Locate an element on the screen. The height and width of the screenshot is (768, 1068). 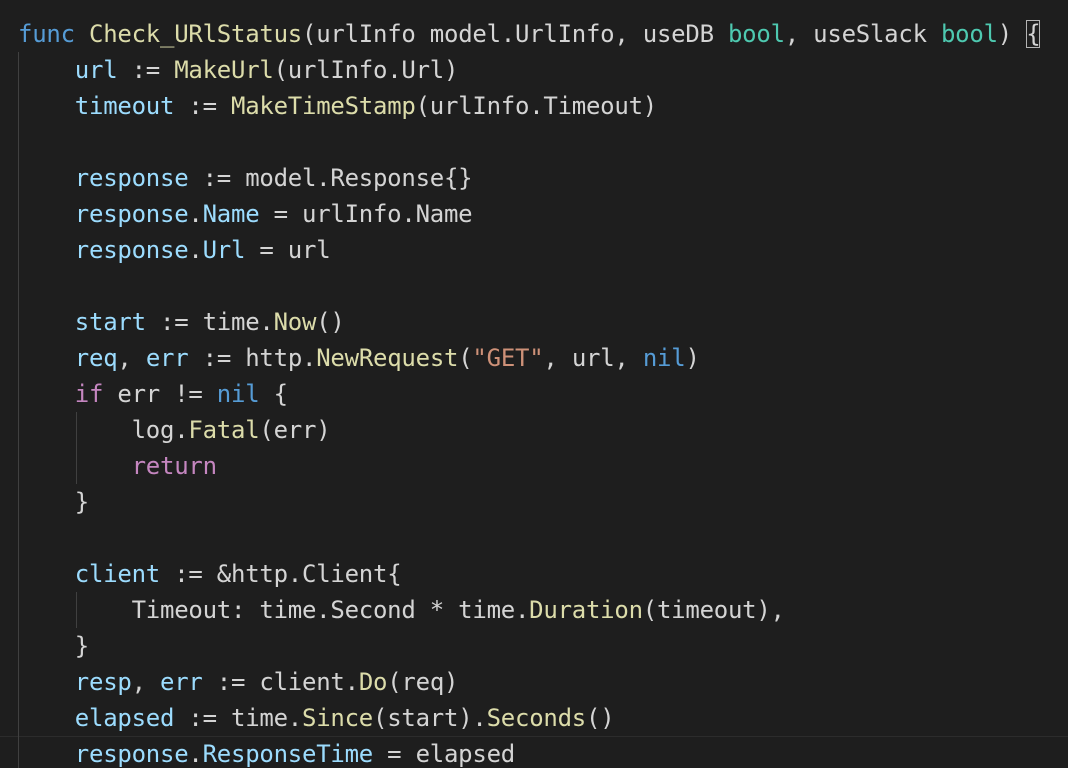
function-name-token: MakeTimeStamp is located at coordinates (323, 106).